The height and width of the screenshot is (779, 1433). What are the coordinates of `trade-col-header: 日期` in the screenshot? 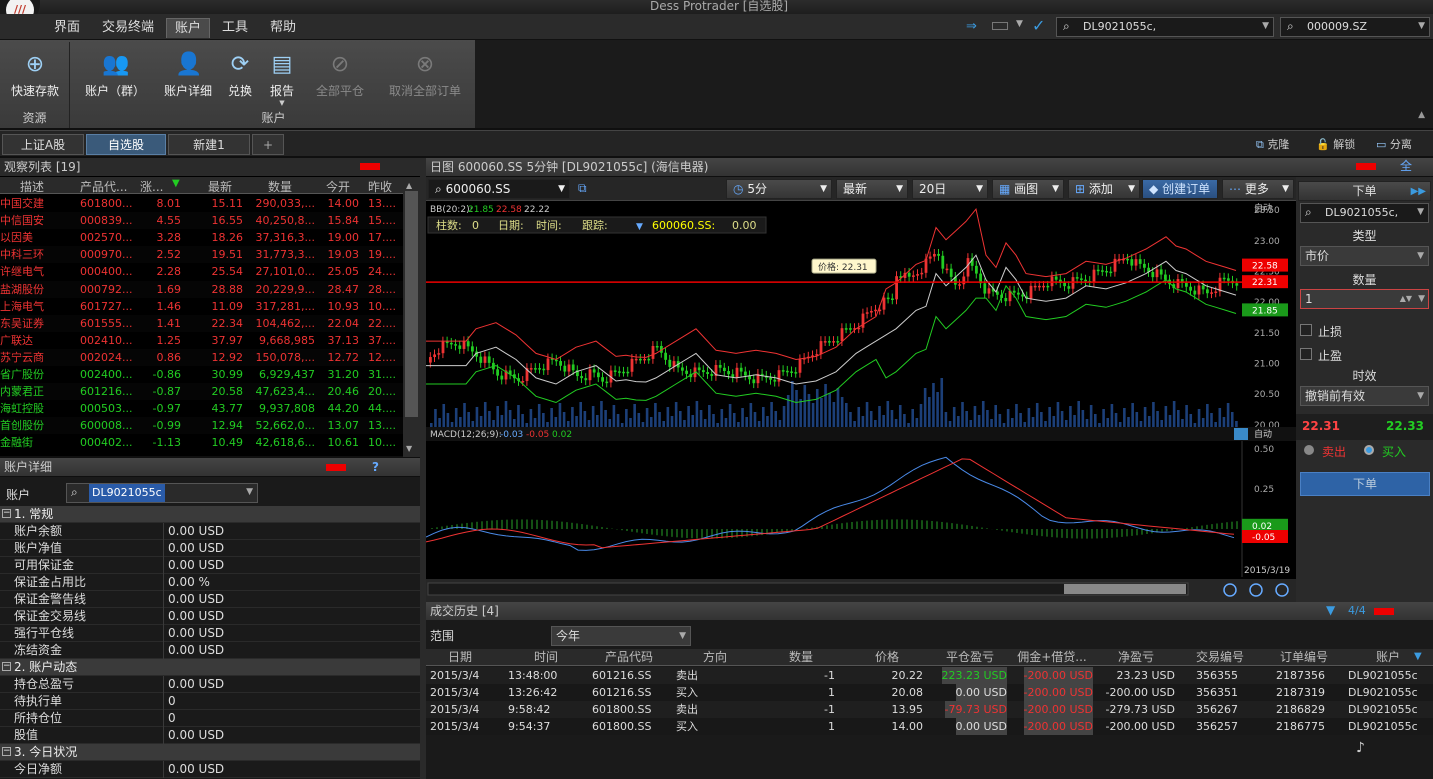 It's located at (460, 657).